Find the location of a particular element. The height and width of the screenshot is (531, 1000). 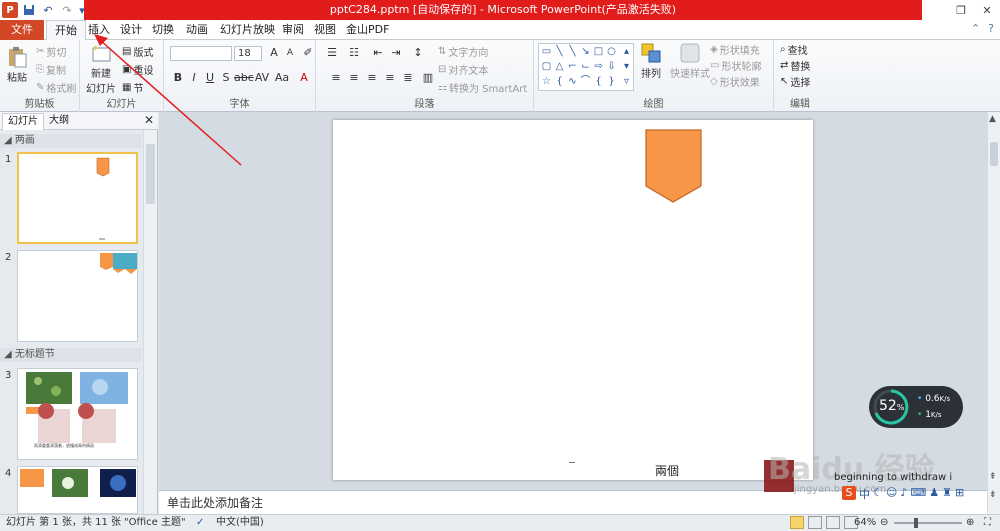

language-indicator: 中文(中国) is located at coordinates (240, 523).